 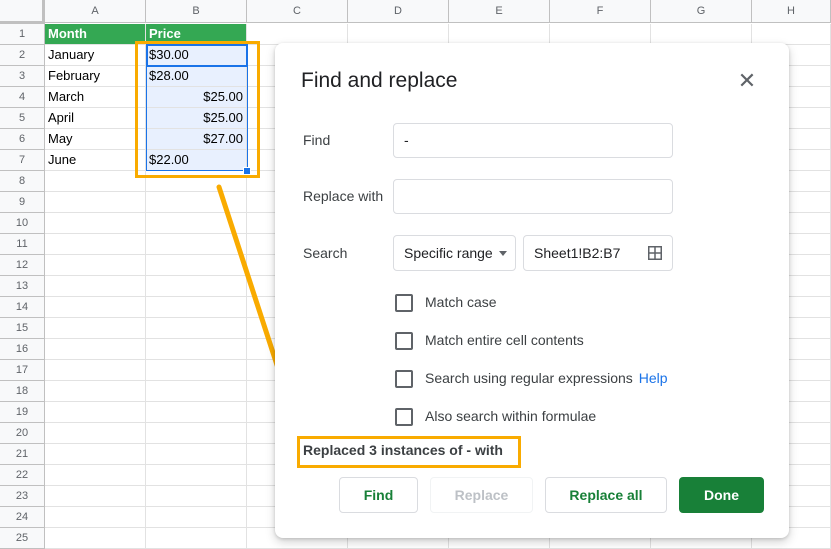 What do you see at coordinates (600, 11) in the screenshot?
I see `column-header-f: F` at bounding box center [600, 11].